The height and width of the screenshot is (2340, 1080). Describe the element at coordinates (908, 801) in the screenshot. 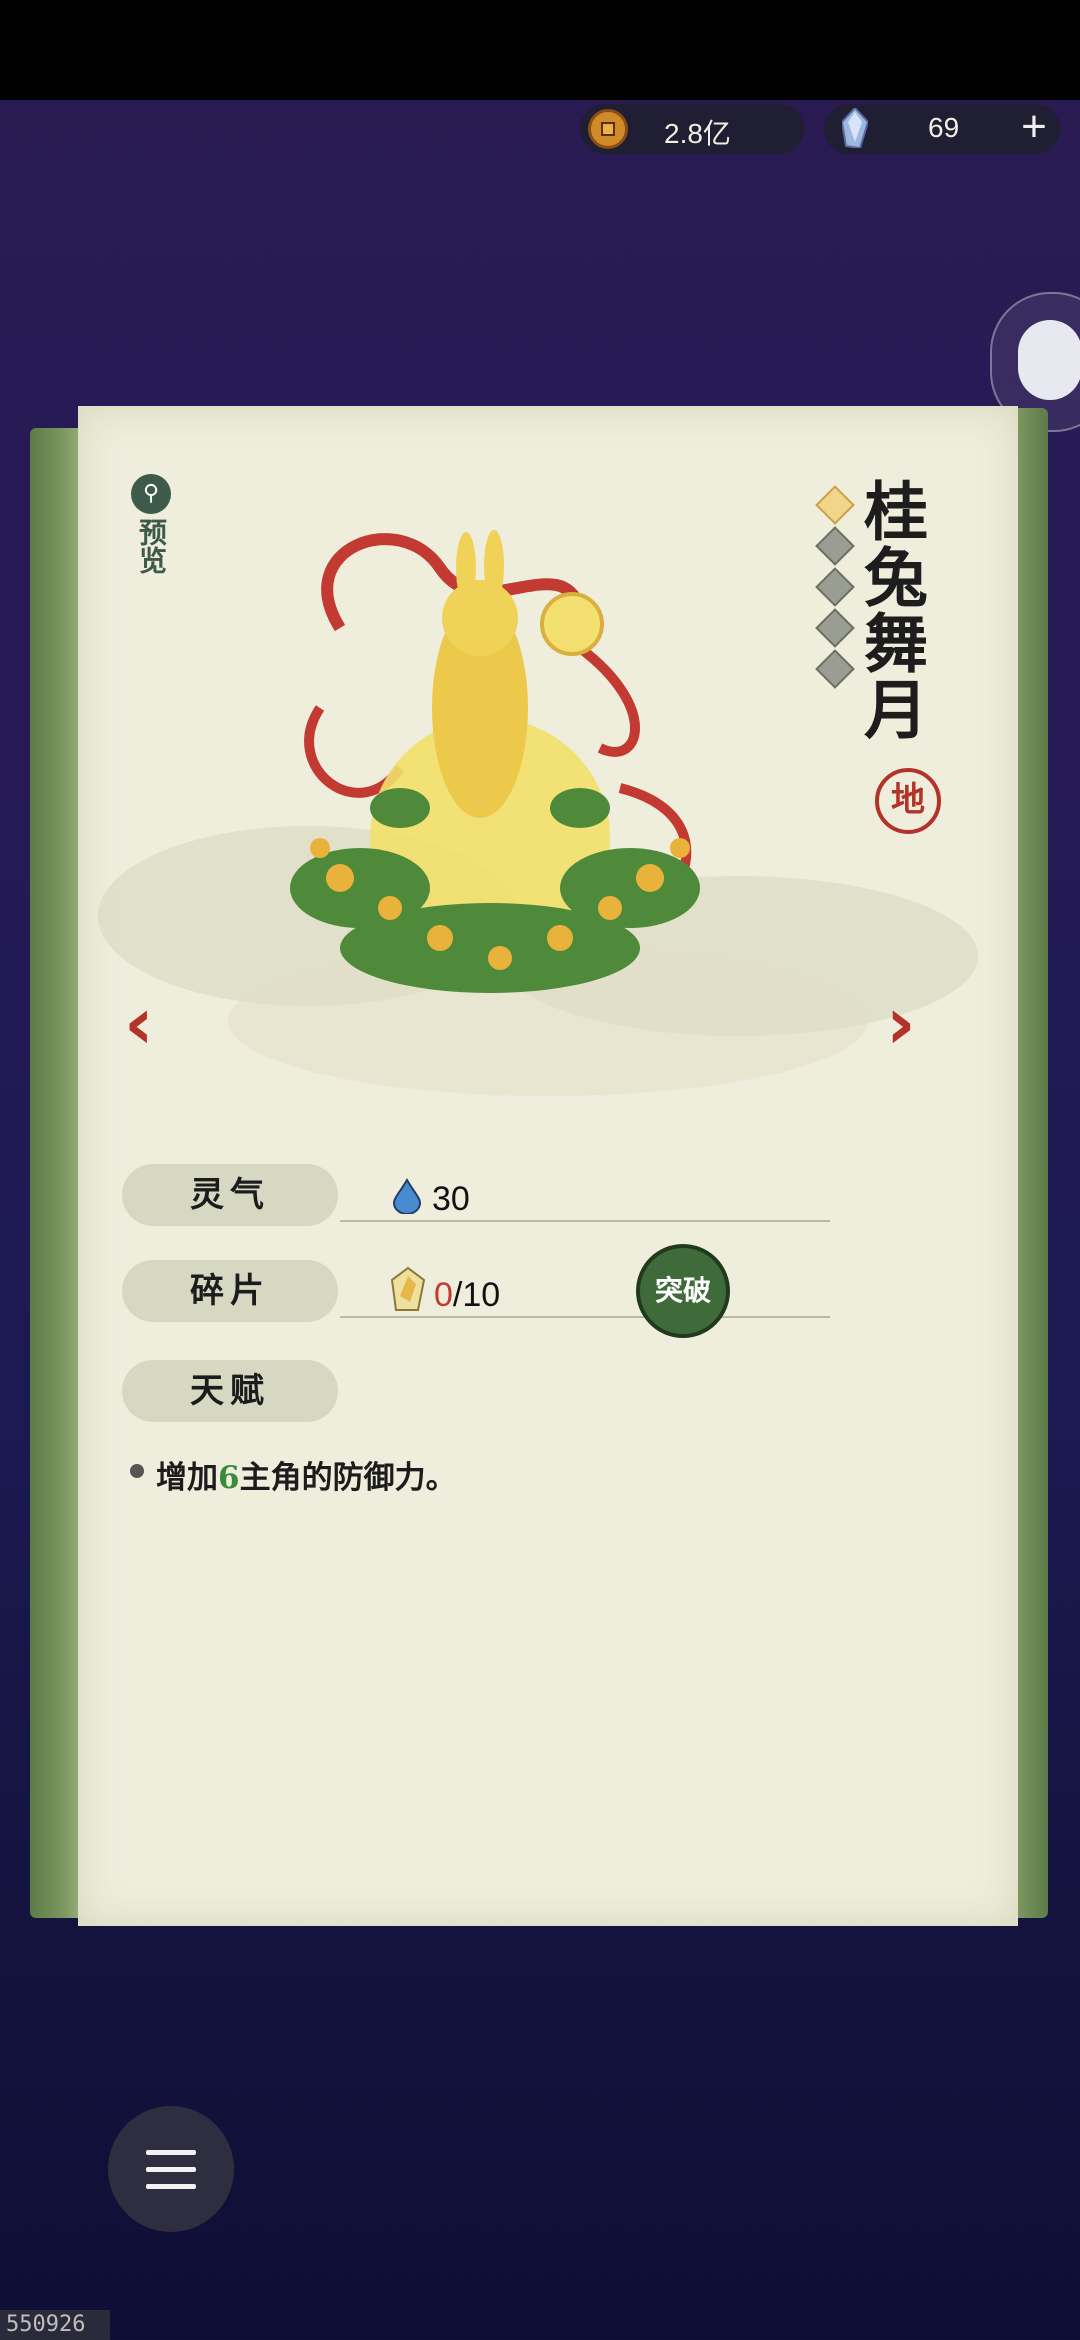

I see `grade-seal: 地` at that location.